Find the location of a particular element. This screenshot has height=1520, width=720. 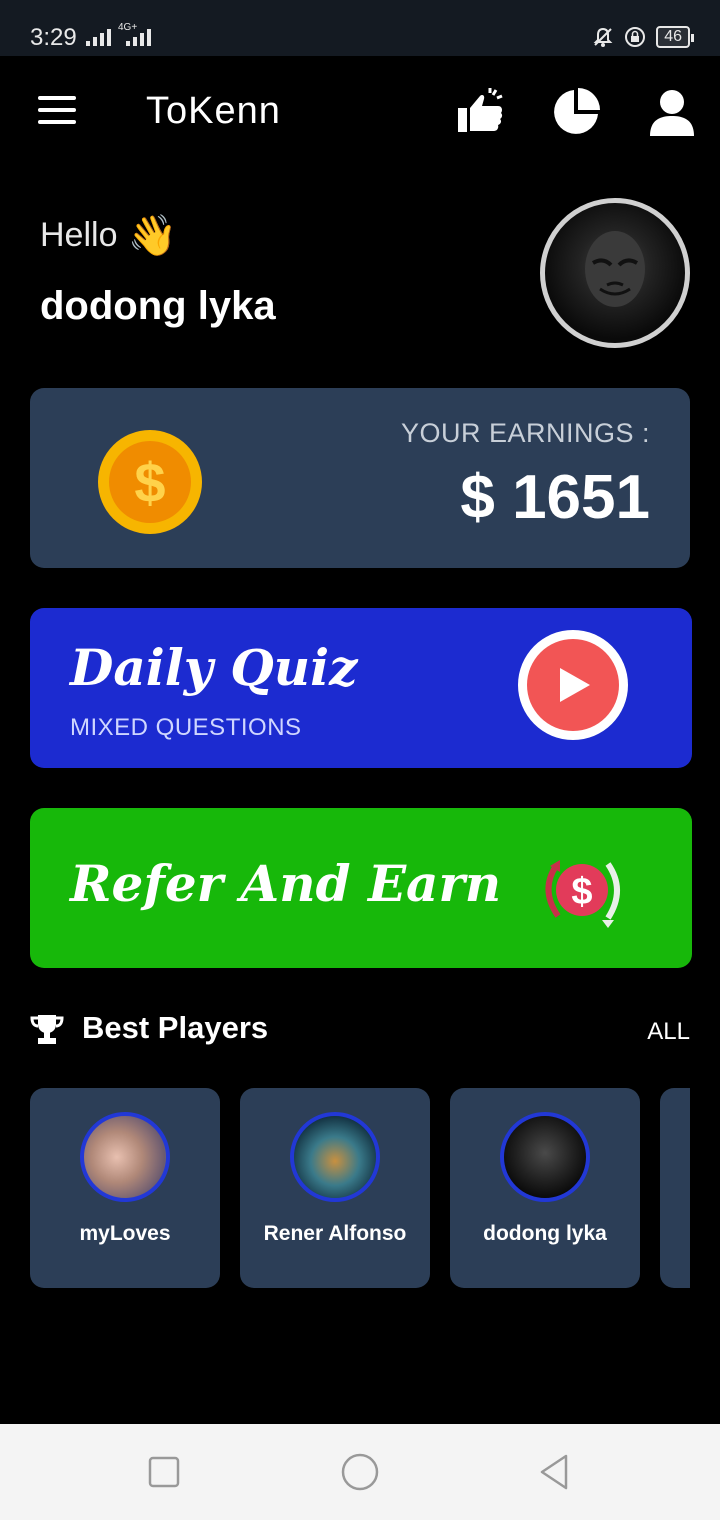

lock-rotation-icon is located at coordinates (635, 37).